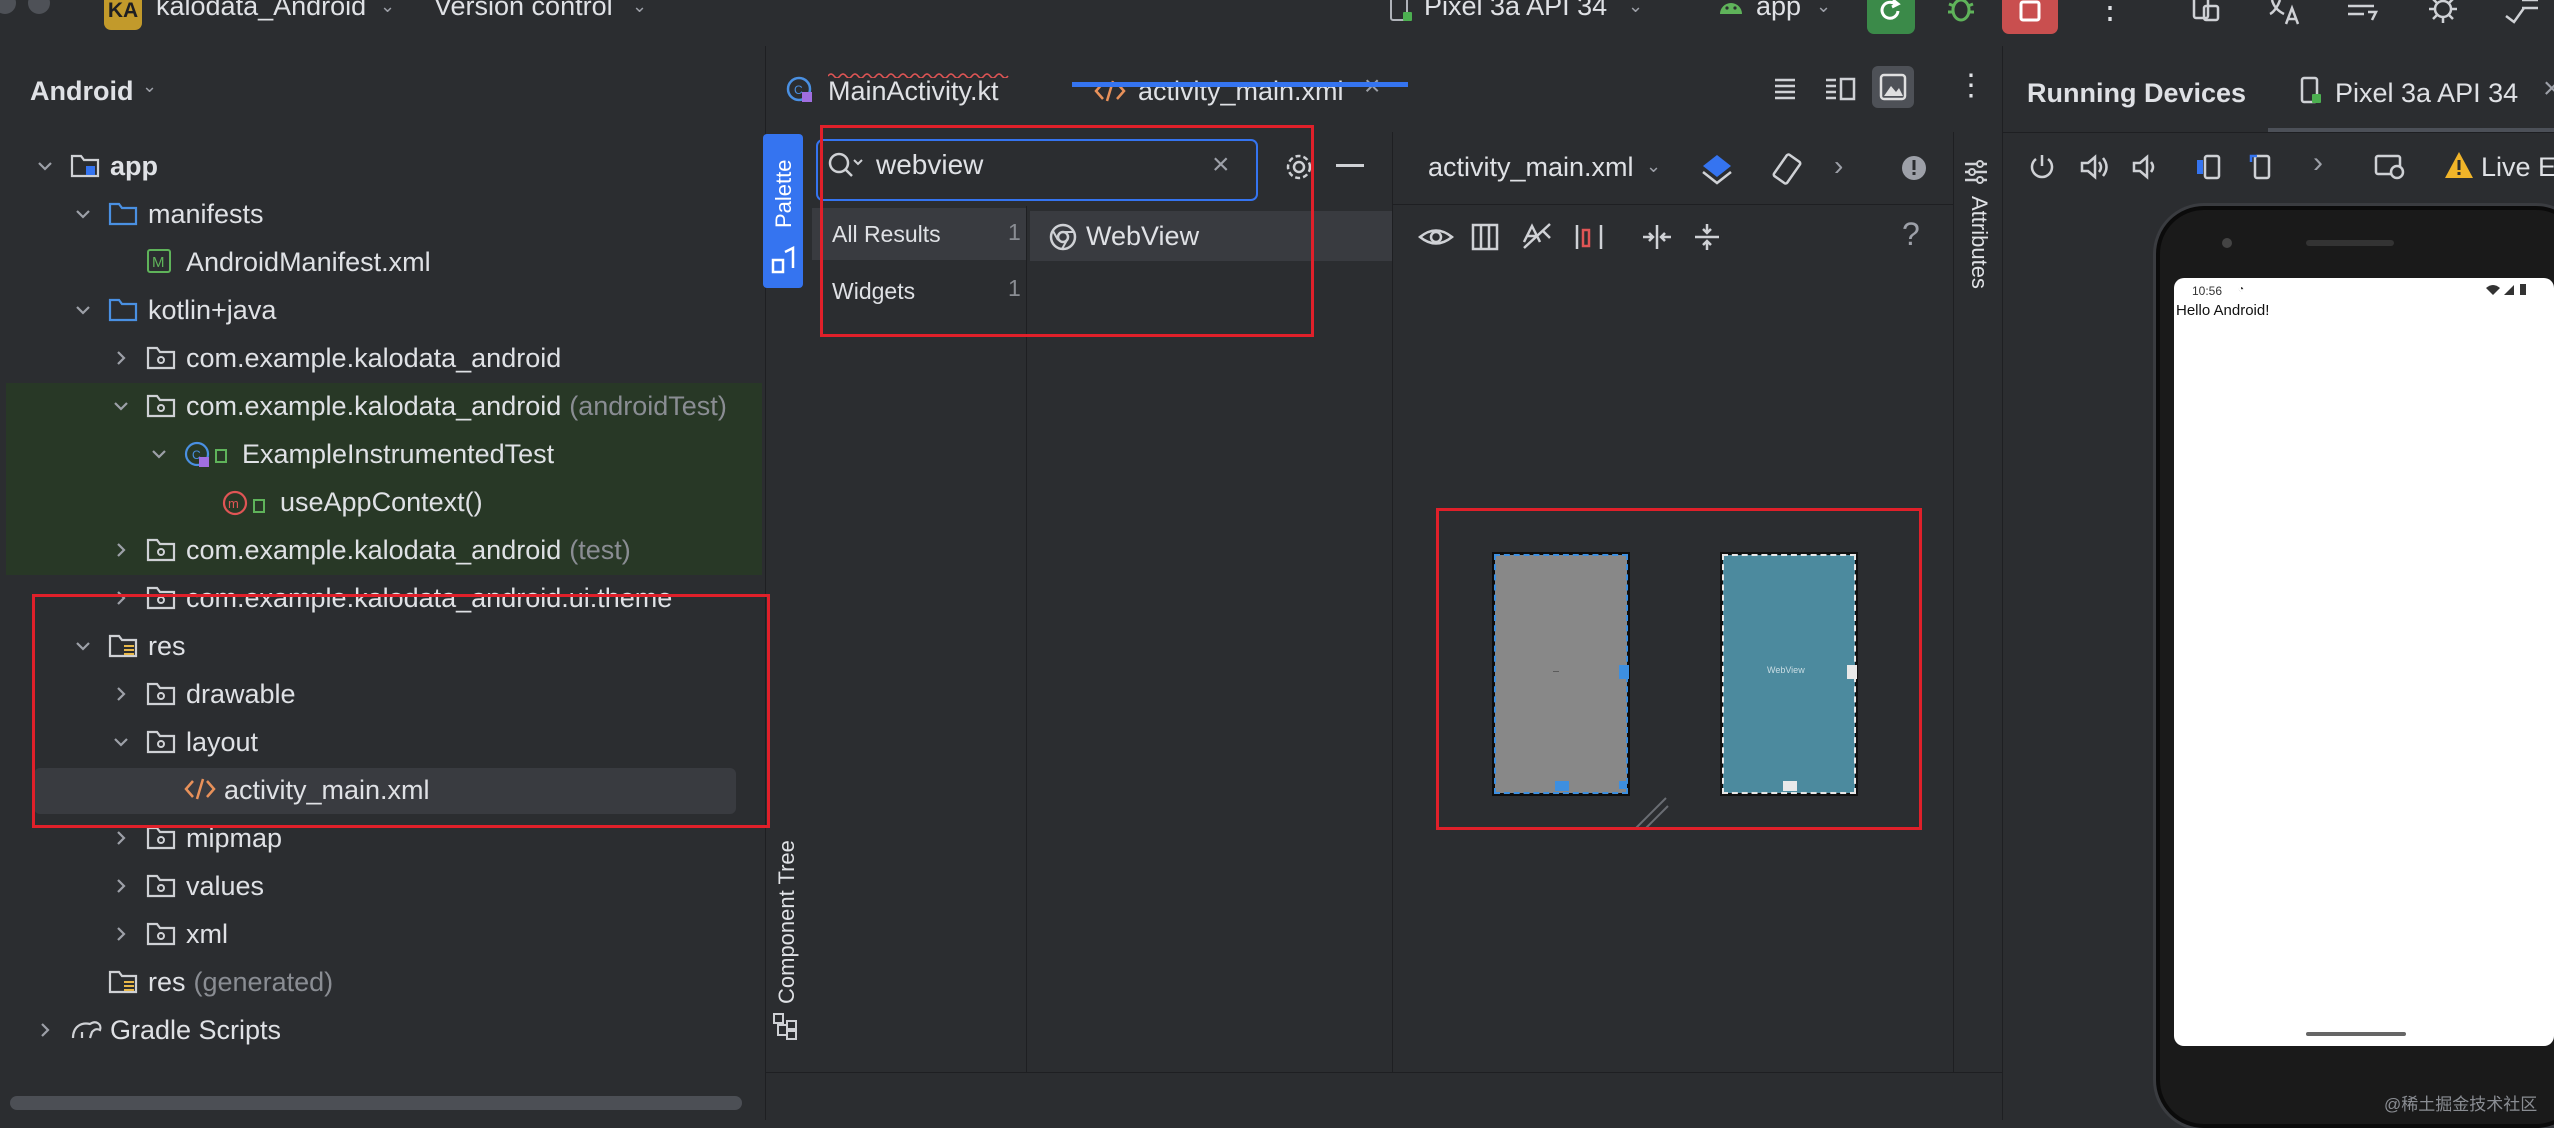  Describe the element at coordinates (2284, 13) in the screenshot. I see `translate-icon` at that location.